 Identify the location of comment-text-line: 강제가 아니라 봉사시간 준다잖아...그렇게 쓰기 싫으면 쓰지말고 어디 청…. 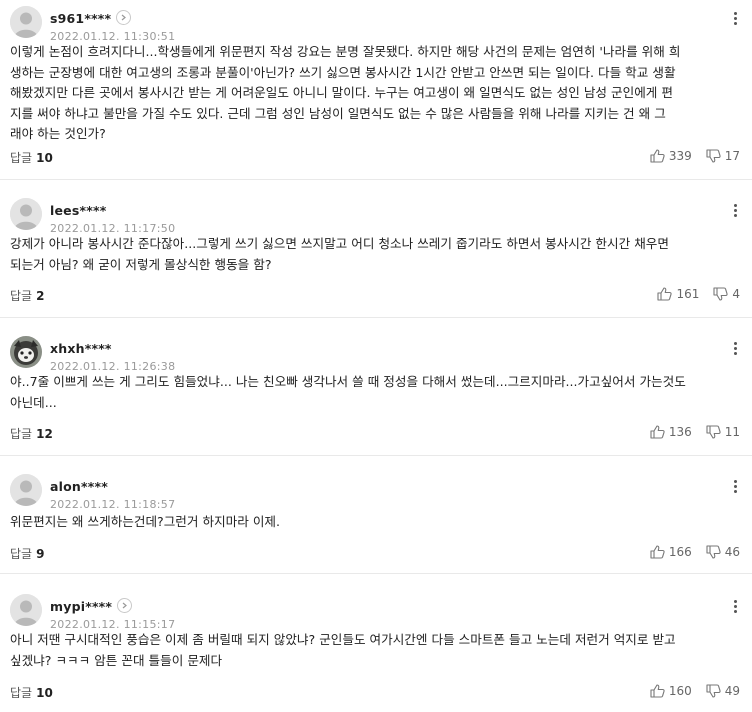
(339, 243).